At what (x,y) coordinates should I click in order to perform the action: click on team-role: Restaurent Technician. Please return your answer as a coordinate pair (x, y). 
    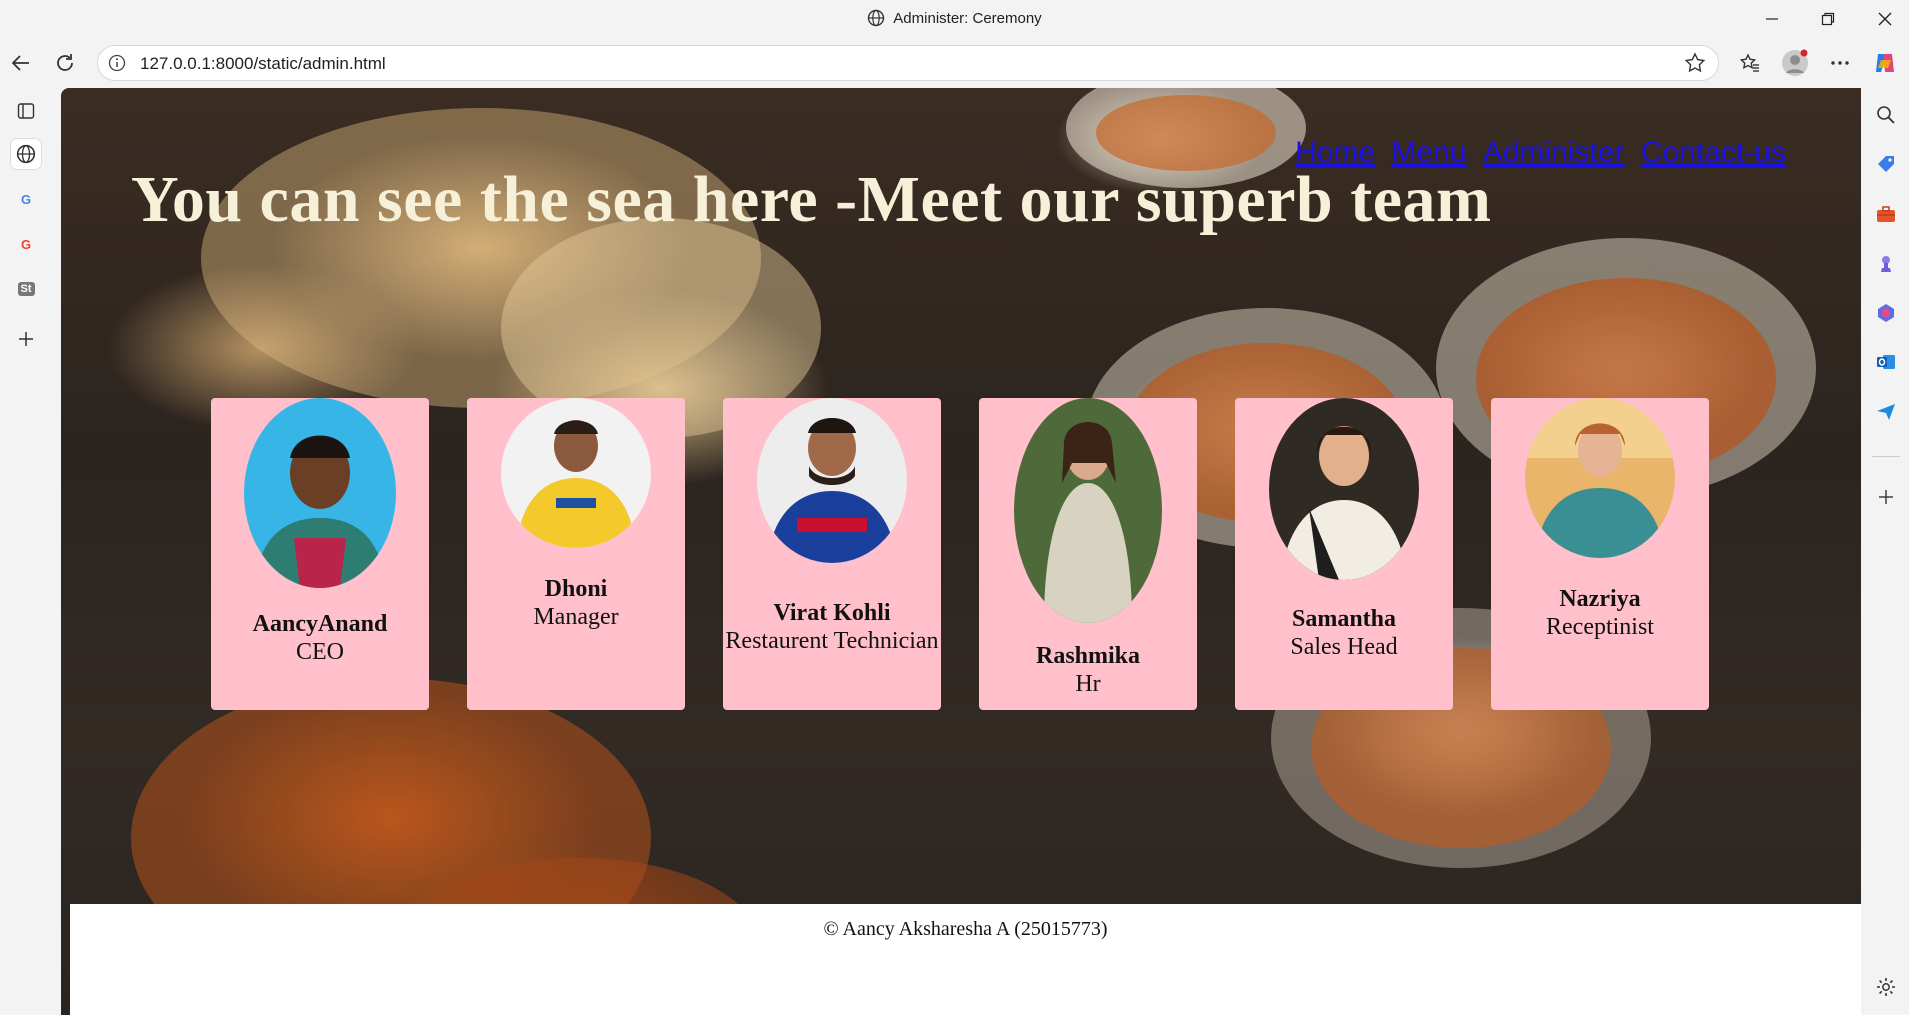
    Looking at the image, I should click on (832, 641).